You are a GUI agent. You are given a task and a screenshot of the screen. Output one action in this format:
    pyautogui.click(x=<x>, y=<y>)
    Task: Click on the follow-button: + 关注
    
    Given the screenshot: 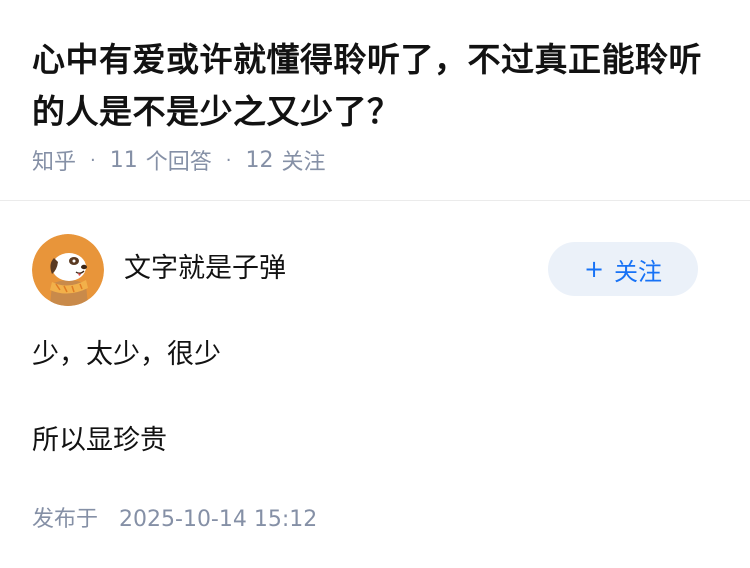 What is the action you would take?
    pyautogui.click(x=623, y=269)
    